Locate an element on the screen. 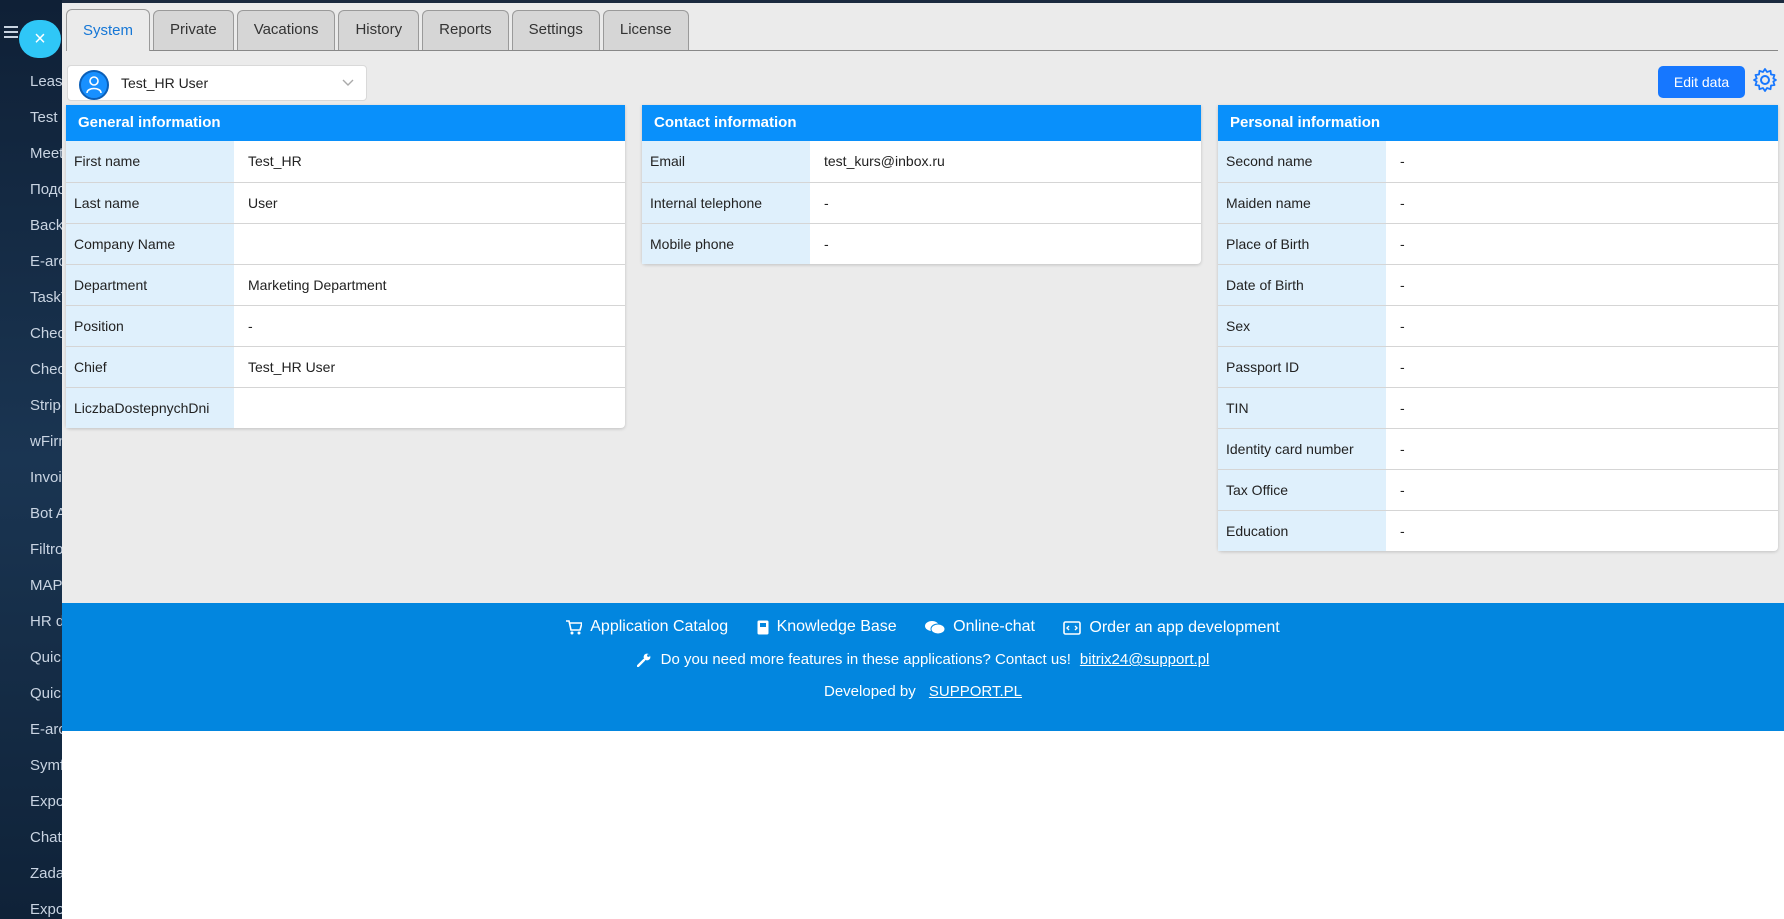 The width and height of the screenshot is (1784, 919). sidebar-item: wFirm is located at coordinates (46, 448).